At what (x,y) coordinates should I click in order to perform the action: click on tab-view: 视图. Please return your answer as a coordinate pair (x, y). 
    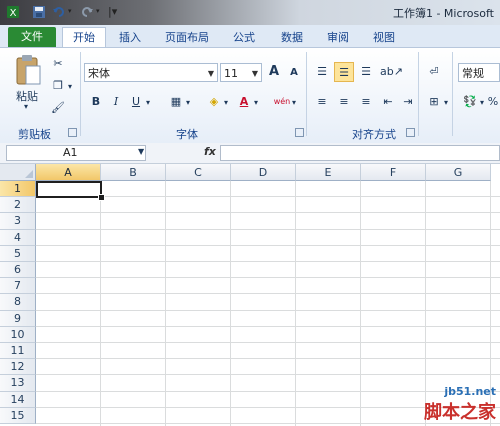
    Looking at the image, I should click on (384, 37).